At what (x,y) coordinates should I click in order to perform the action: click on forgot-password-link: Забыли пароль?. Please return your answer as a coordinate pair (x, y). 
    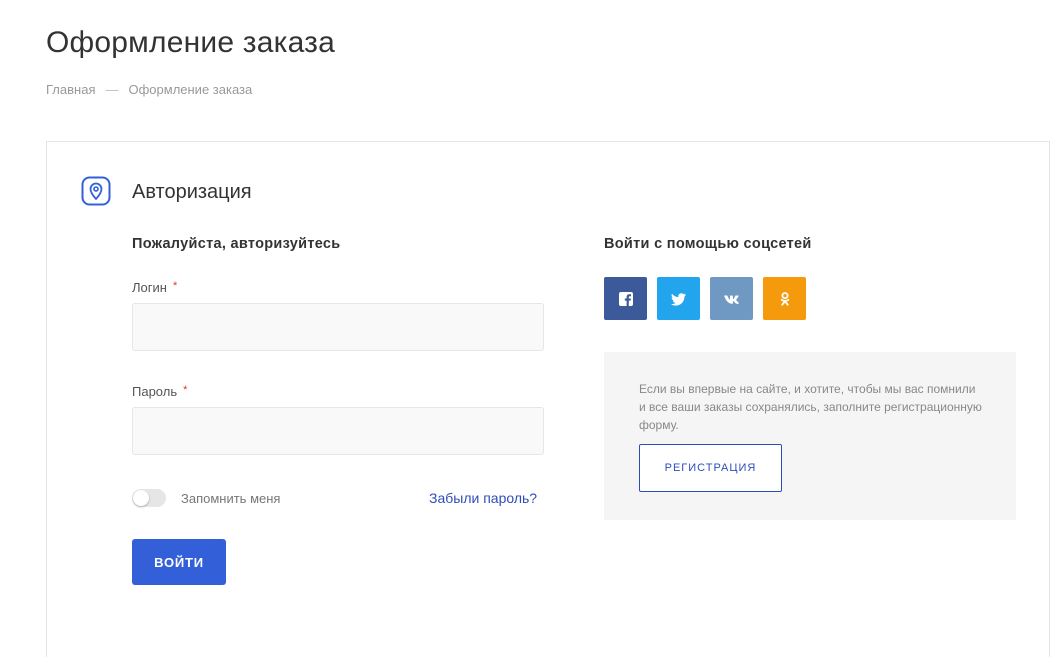
    Looking at the image, I should click on (483, 498).